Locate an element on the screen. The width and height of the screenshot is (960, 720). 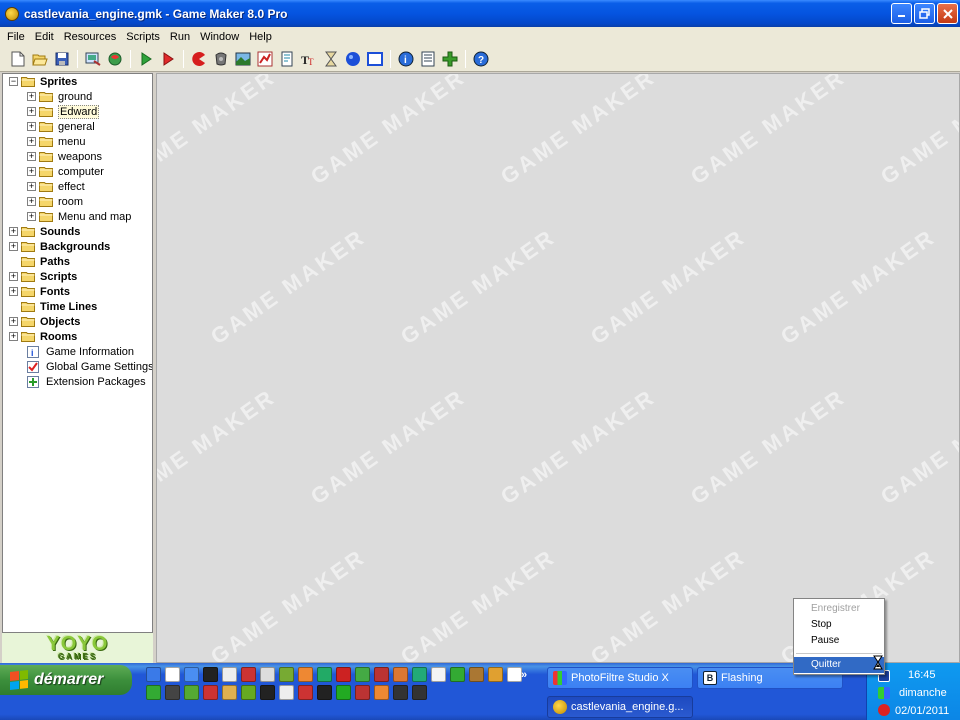
menu-edit: Edit is located at coordinates (44, 37).